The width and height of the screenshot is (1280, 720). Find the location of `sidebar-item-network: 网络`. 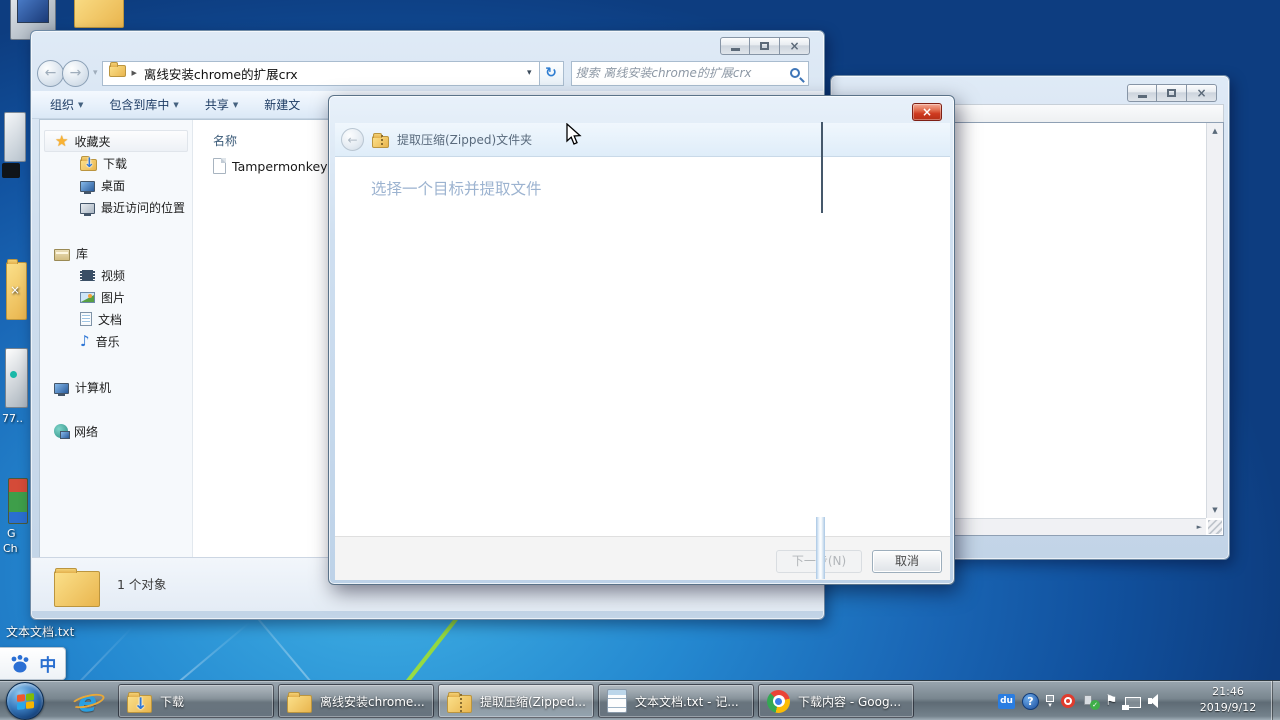

sidebar-item-network: 网络 is located at coordinates (116, 431).